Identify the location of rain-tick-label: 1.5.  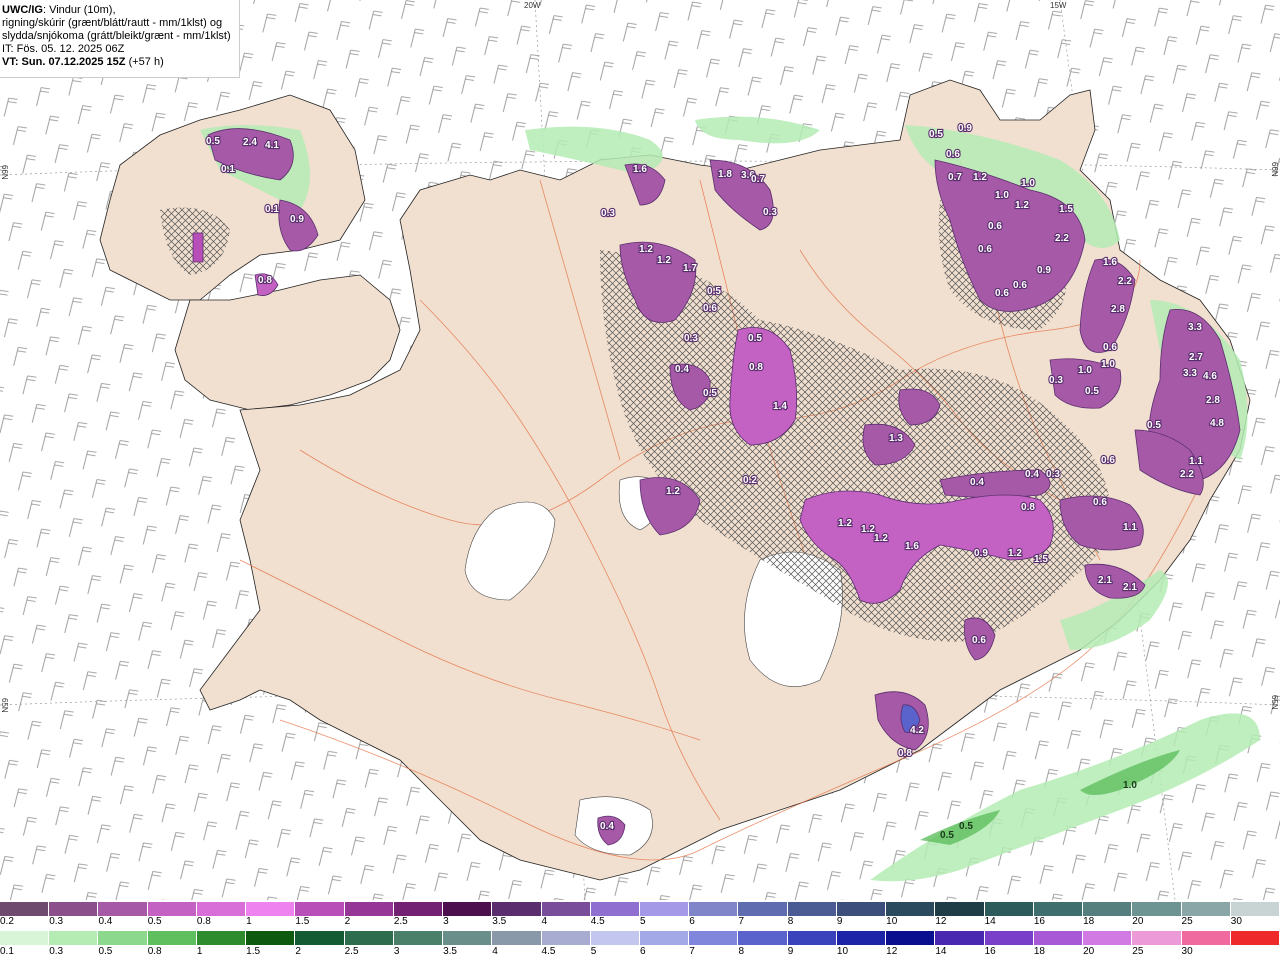
(253, 951).